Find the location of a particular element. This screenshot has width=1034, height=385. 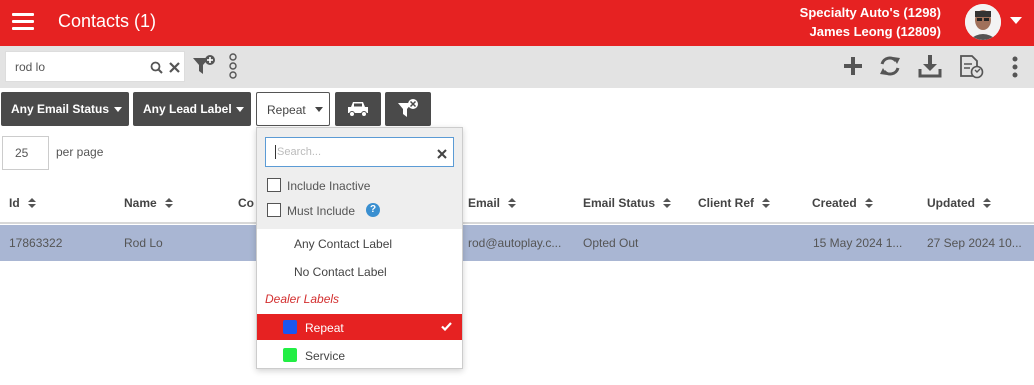

dealer-name: Specialty Auto's (1298) is located at coordinates (870, 12).